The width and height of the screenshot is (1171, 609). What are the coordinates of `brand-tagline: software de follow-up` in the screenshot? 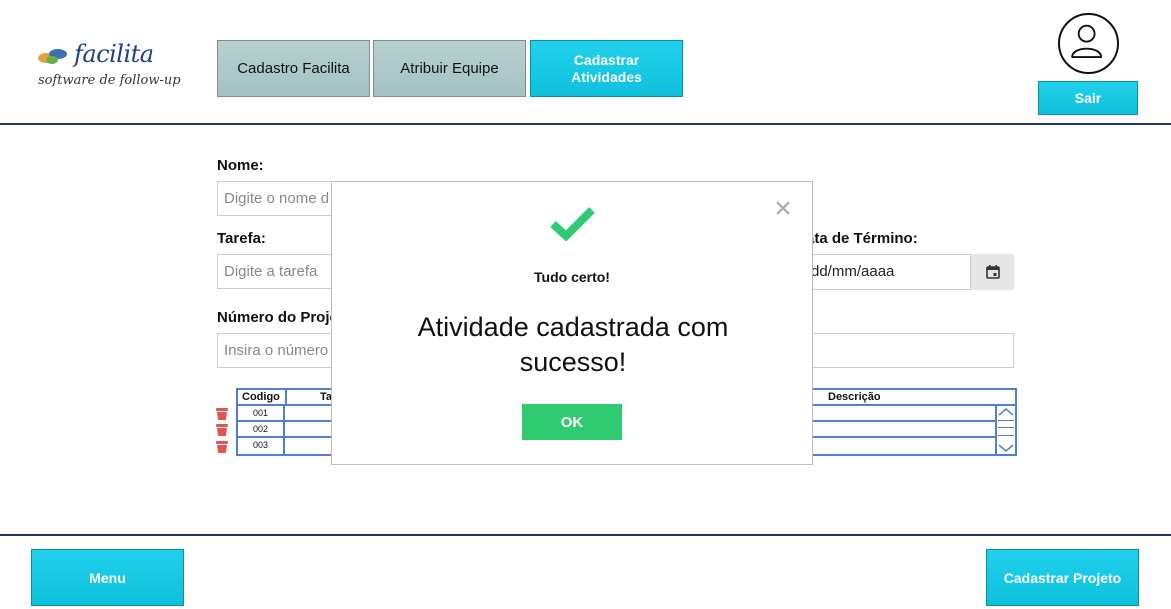 It's located at (109, 80).